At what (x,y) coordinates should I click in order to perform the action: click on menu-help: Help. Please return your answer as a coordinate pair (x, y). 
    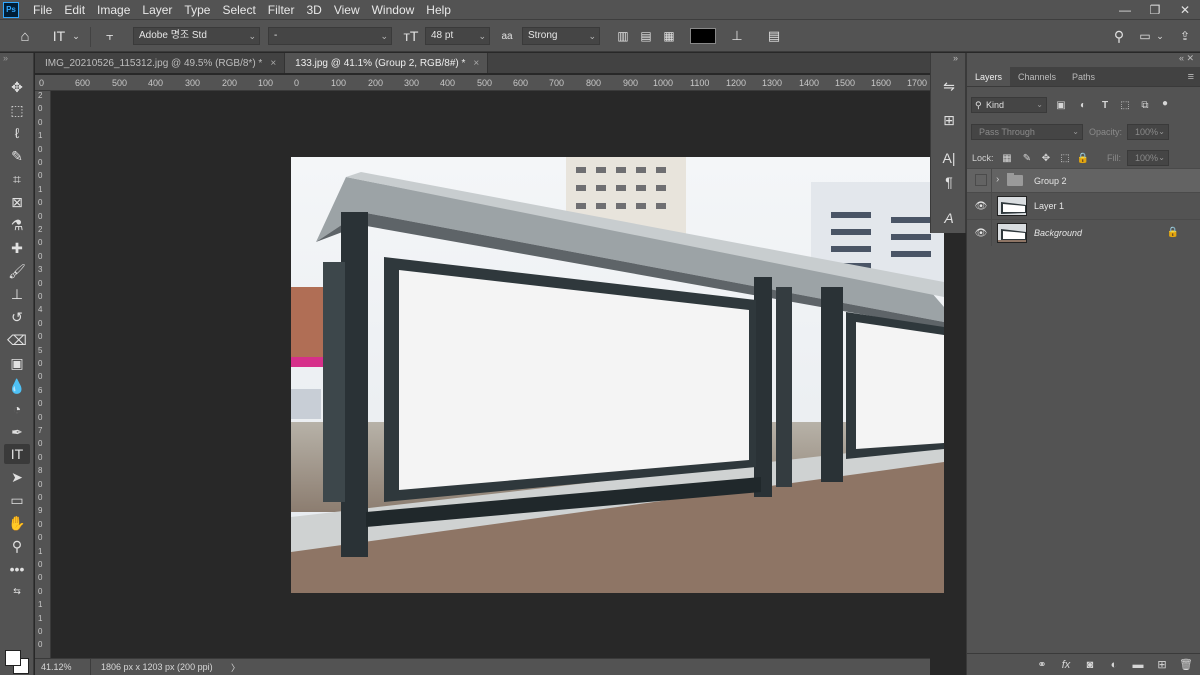
    Looking at the image, I should click on (438, 10).